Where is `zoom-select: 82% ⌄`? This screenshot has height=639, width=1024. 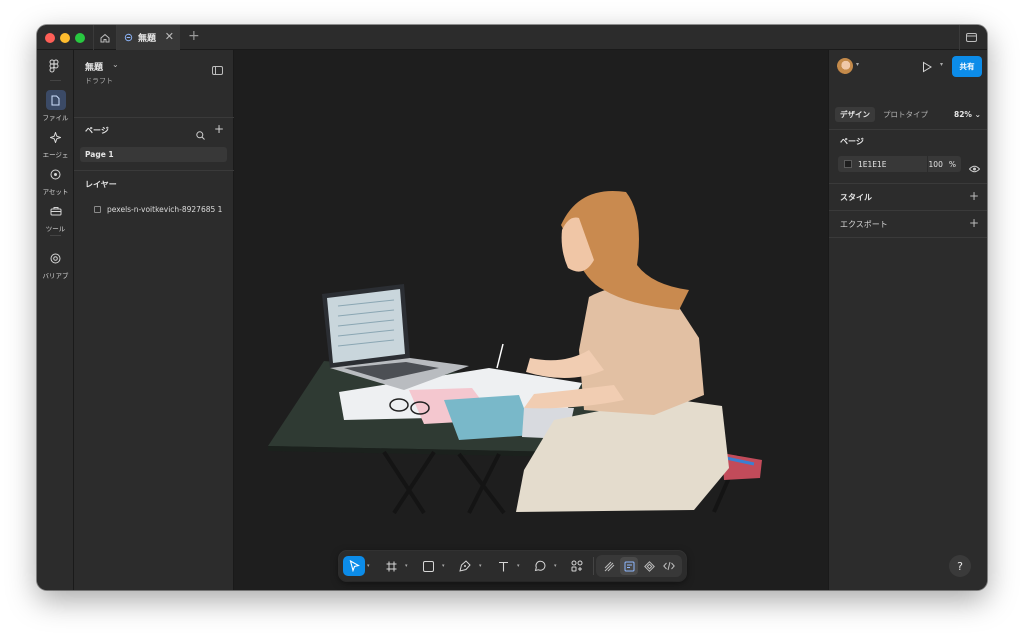 zoom-select: 82% ⌄ is located at coordinates (967, 114).